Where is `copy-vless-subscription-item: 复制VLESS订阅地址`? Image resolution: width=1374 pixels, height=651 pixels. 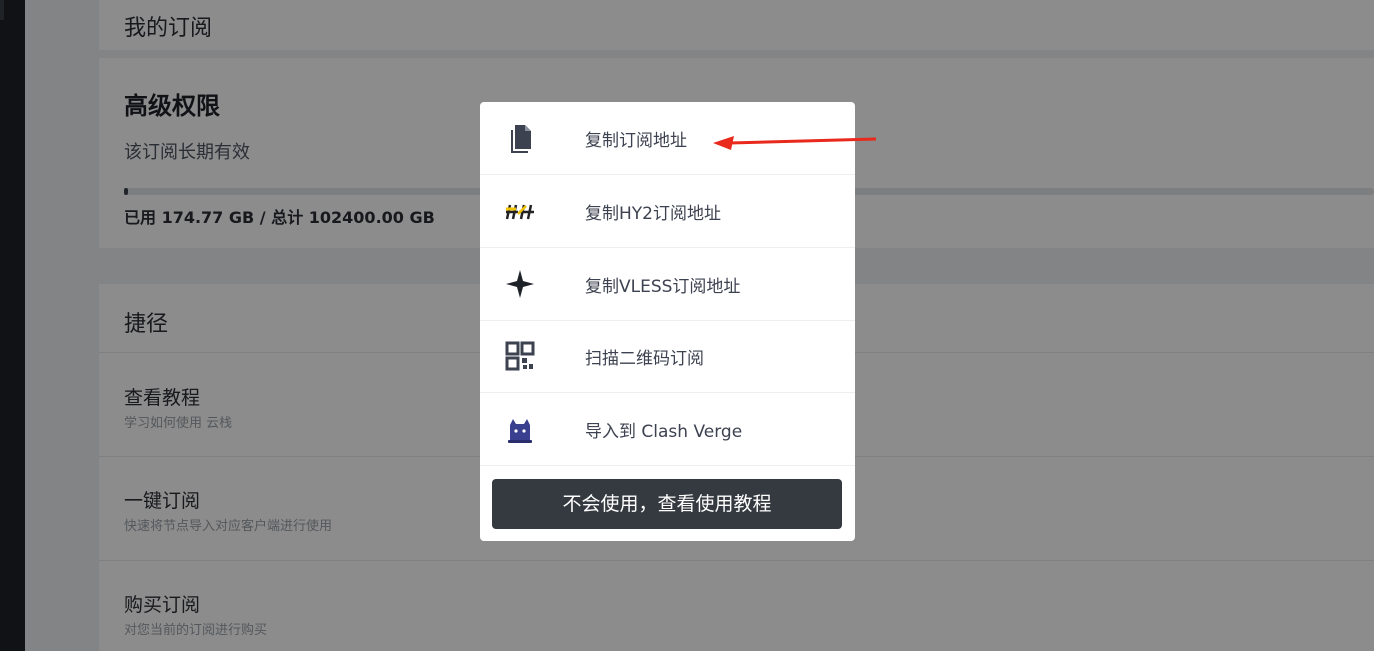
copy-vless-subscription-item: 复制VLESS订阅地址 is located at coordinates (667, 284).